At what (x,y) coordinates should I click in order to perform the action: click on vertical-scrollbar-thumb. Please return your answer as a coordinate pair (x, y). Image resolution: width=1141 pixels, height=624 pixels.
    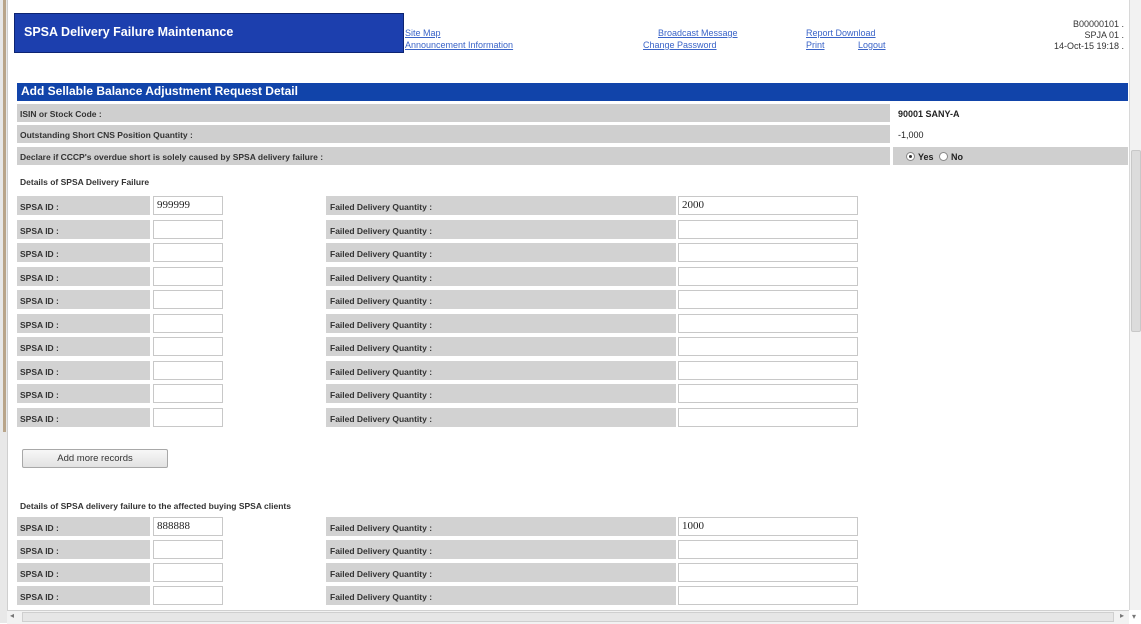
    Looking at the image, I should click on (1136, 241).